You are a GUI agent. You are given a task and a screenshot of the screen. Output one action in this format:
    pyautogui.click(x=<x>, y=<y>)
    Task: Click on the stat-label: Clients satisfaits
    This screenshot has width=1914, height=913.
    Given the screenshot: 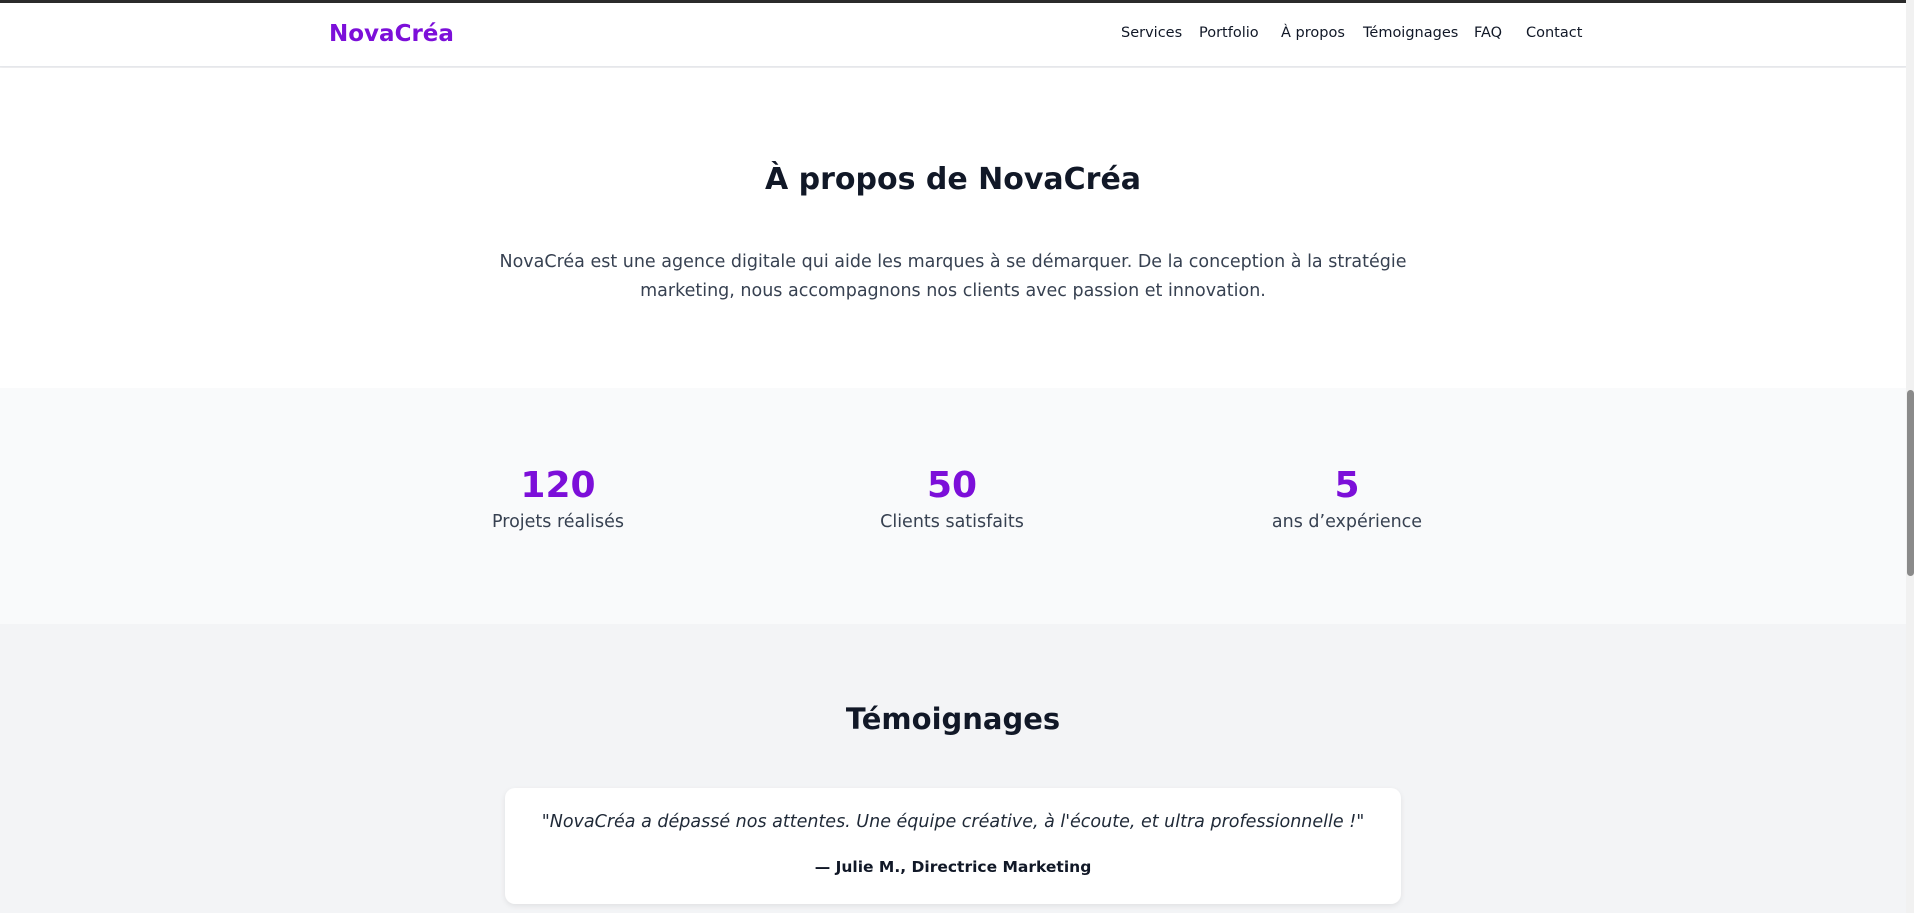 What is the action you would take?
    pyautogui.click(x=952, y=522)
    